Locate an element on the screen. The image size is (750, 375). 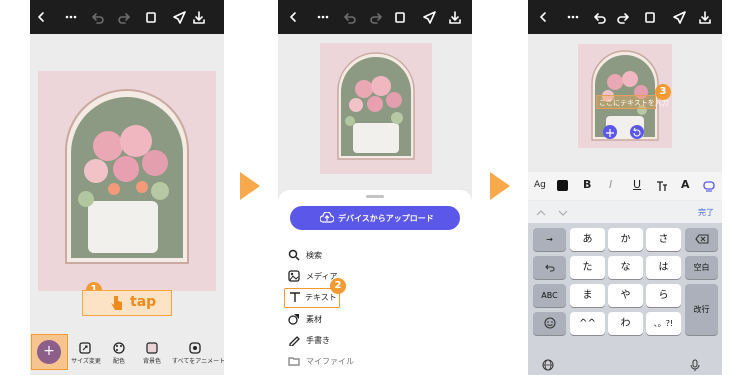
key-ta: た is located at coordinates (587, 267).